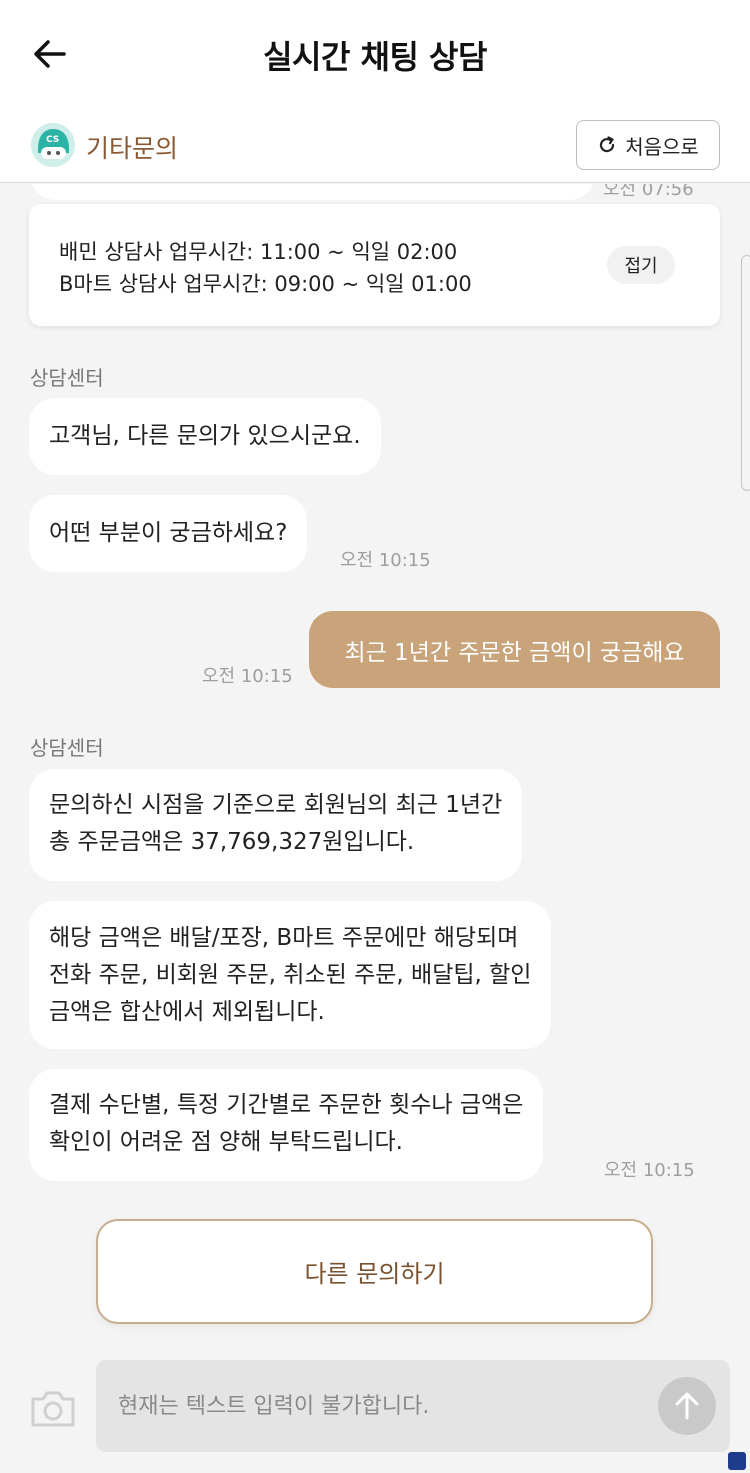 The image size is (750, 1473). I want to click on agent-message: 고객님, 다른 문의가 있으시군요., so click(205, 436).